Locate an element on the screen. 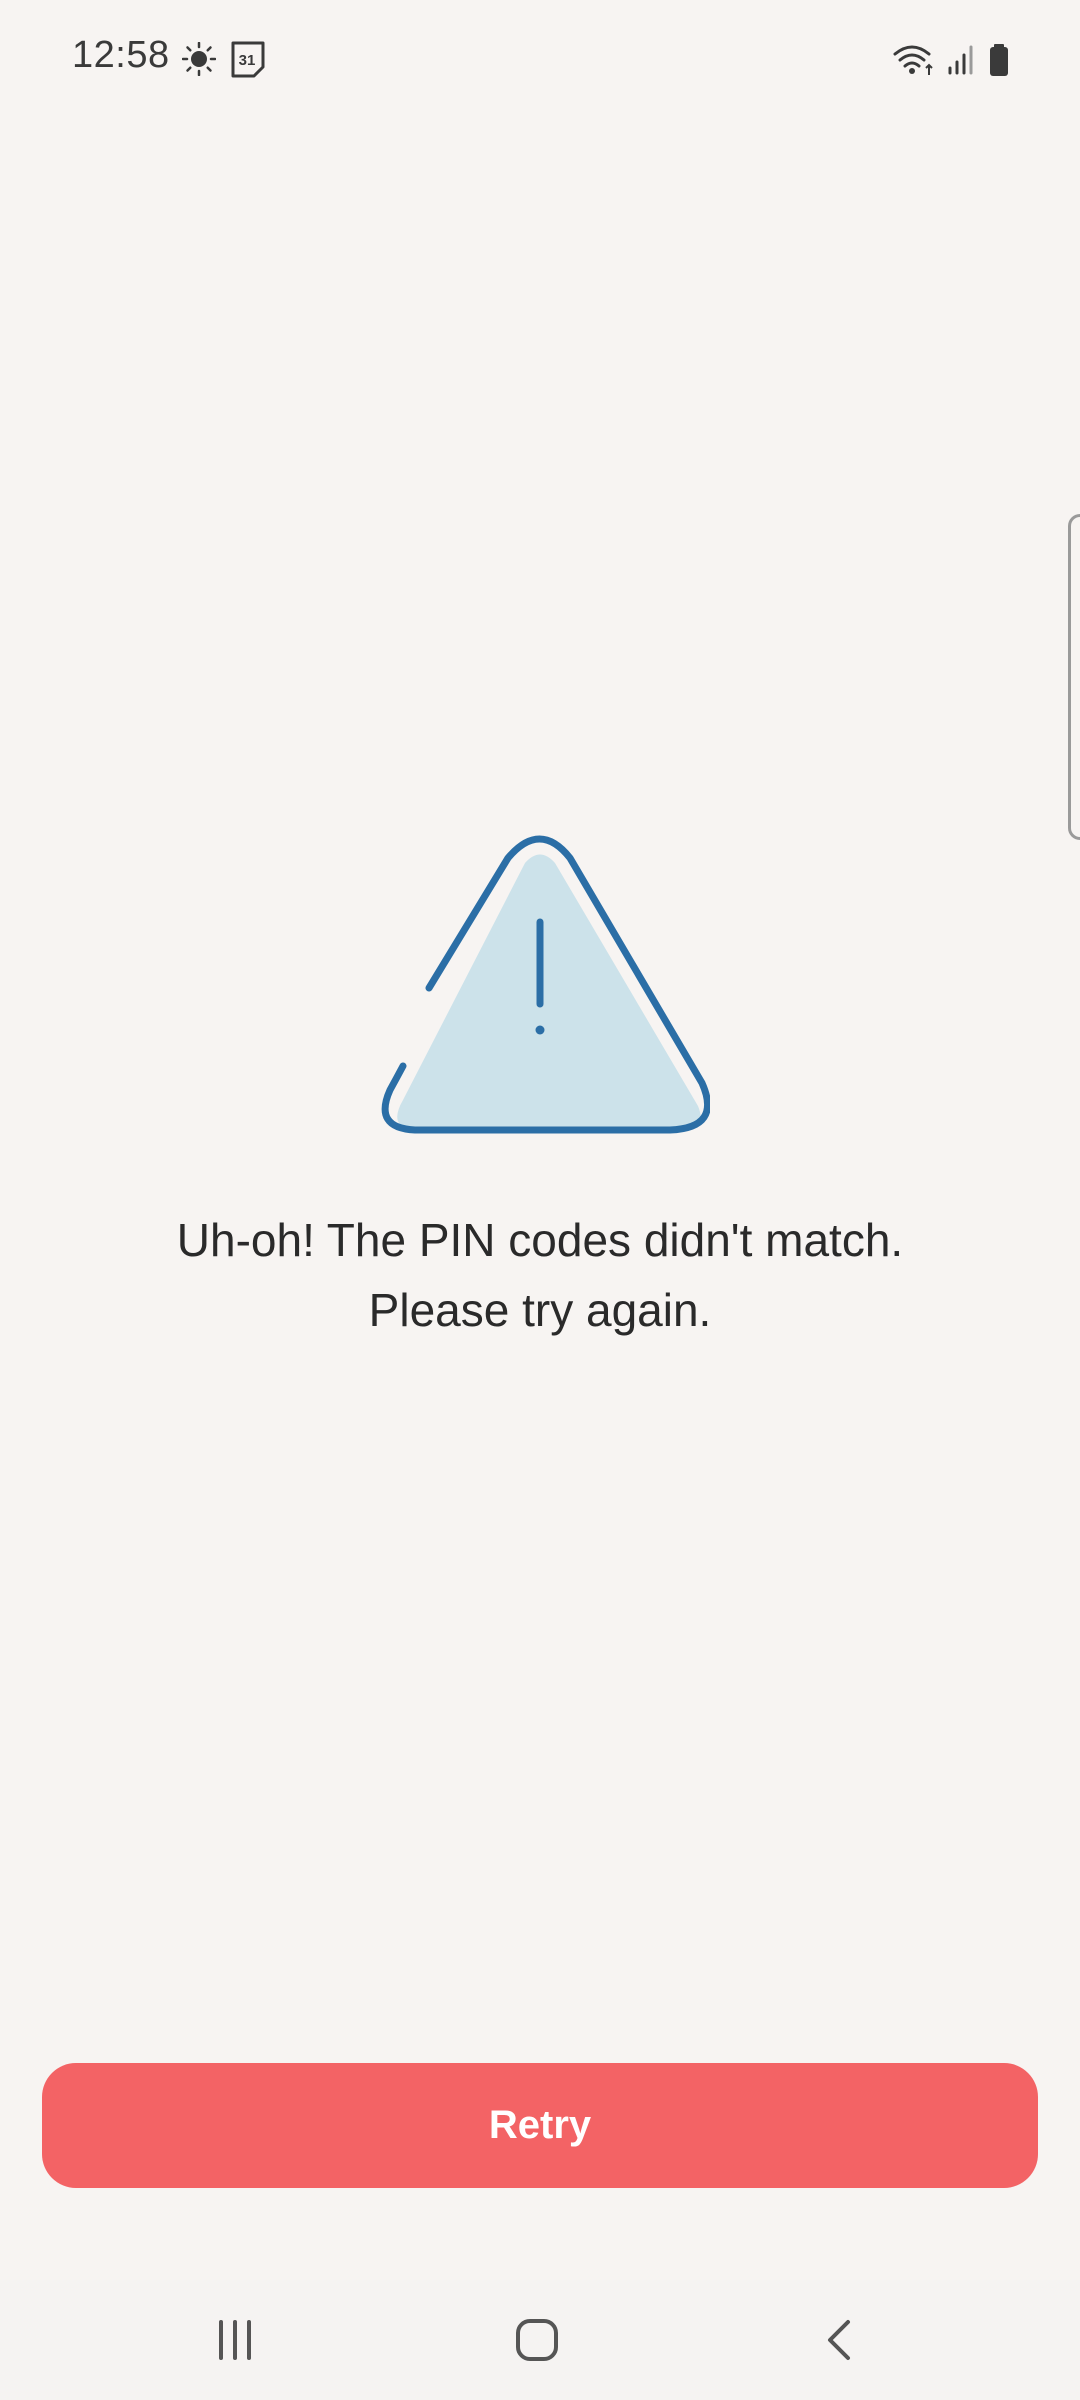 This screenshot has width=1080, height=2400. recent-apps-button is located at coordinates (235, 2340).